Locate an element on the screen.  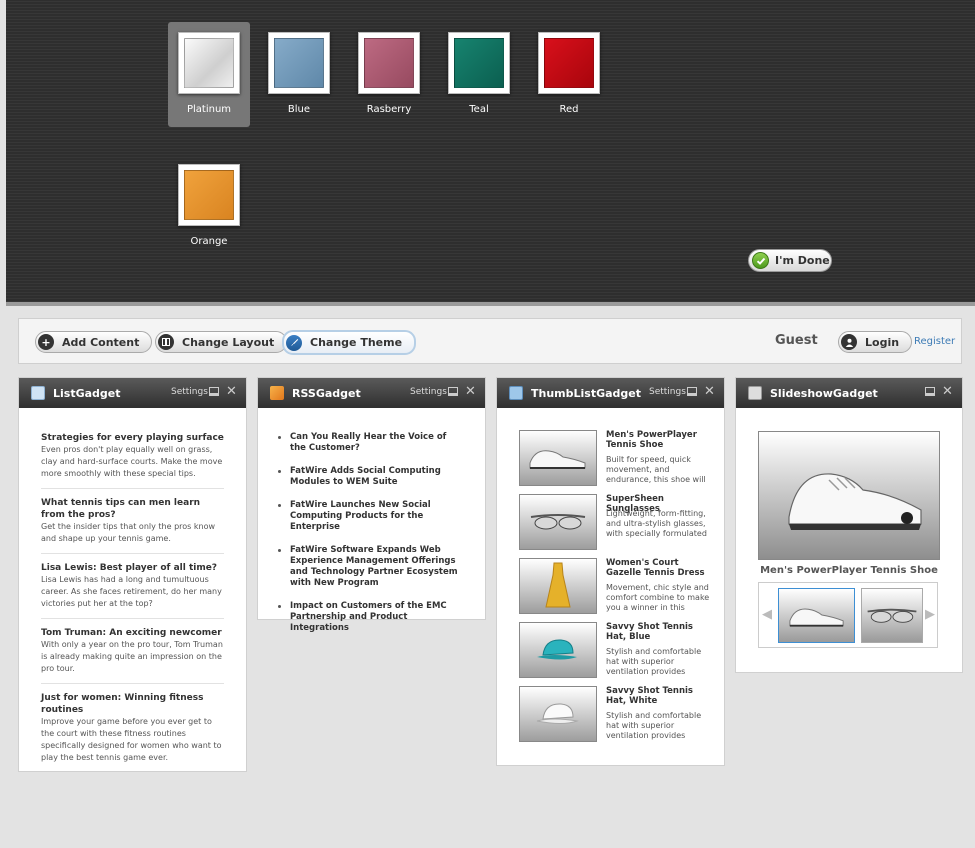
swatch-blue: Blue is located at coordinates (299, 74).